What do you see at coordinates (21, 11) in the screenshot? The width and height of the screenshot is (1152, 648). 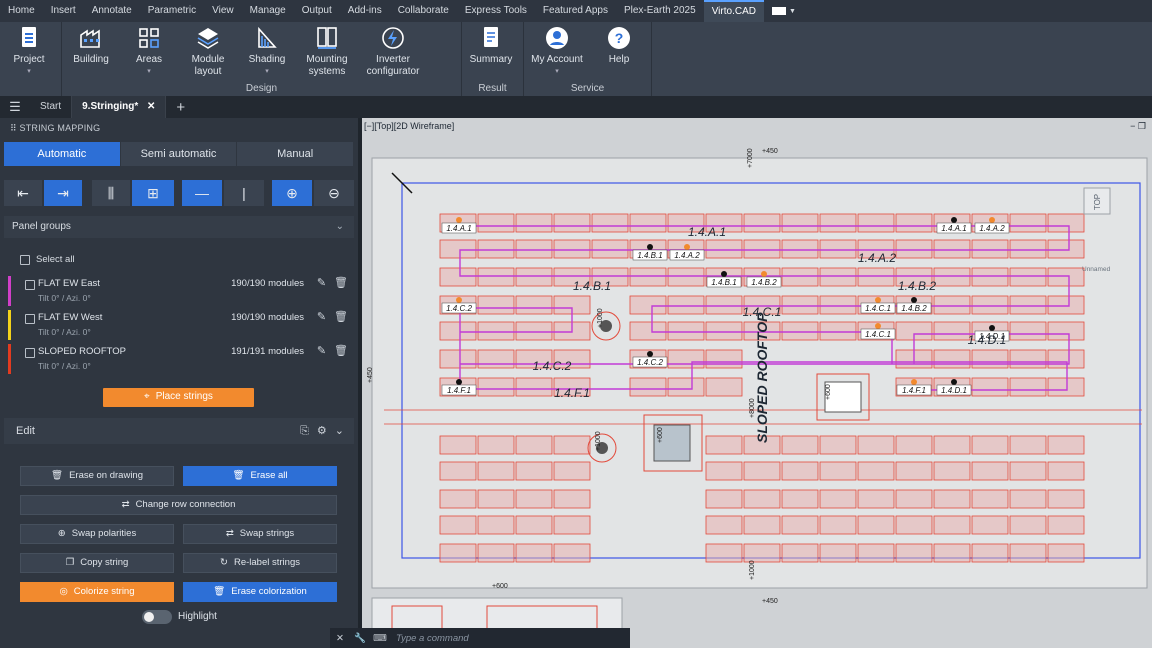 I see `menu-home: Home` at bounding box center [21, 11].